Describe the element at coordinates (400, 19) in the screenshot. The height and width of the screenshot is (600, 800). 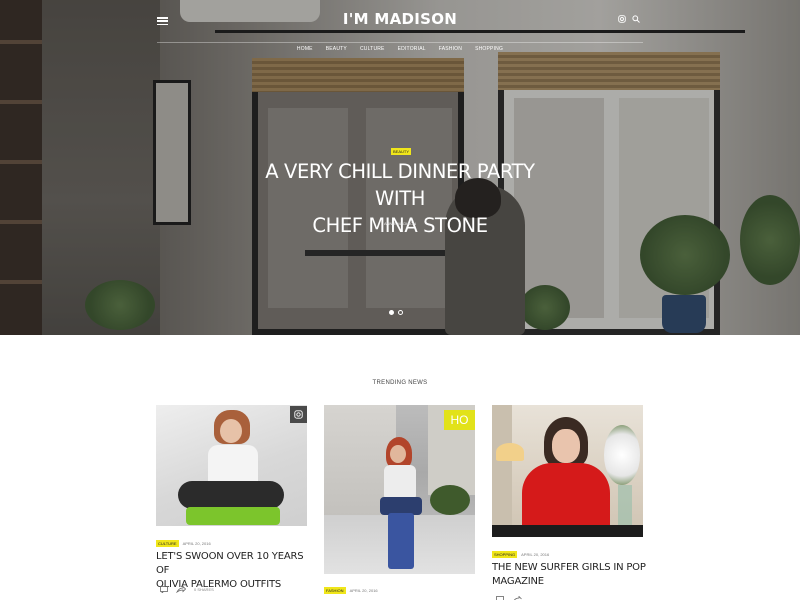
I see `site-logo: I'M MADISON` at that location.